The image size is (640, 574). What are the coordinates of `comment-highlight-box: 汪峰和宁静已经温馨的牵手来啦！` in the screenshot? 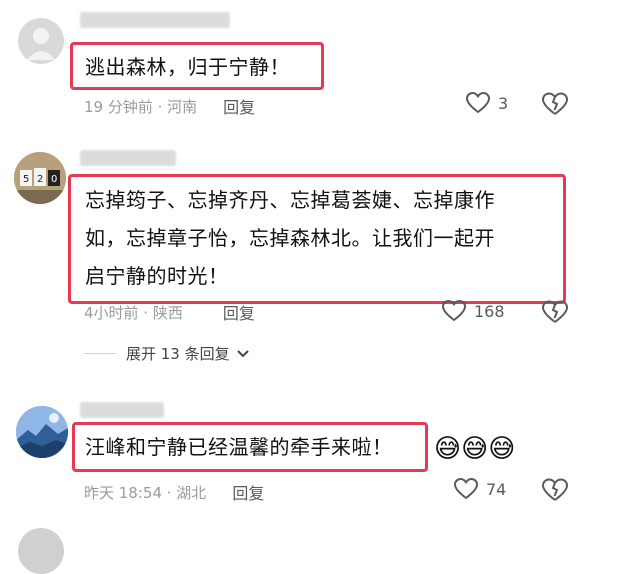 It's located at (250, 447).